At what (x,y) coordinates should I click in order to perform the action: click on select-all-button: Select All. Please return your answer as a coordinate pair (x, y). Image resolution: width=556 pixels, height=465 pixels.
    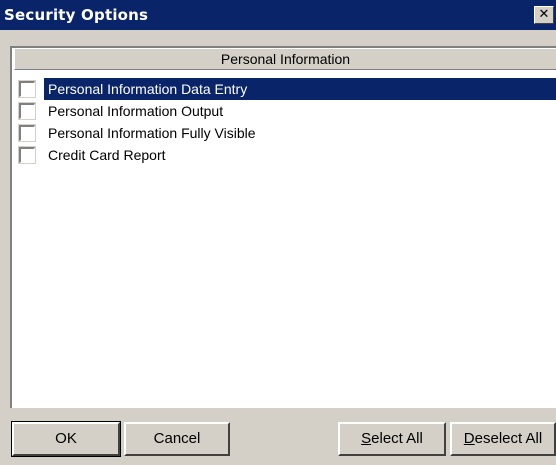
    Looking at the image, I should click on (392, 439).